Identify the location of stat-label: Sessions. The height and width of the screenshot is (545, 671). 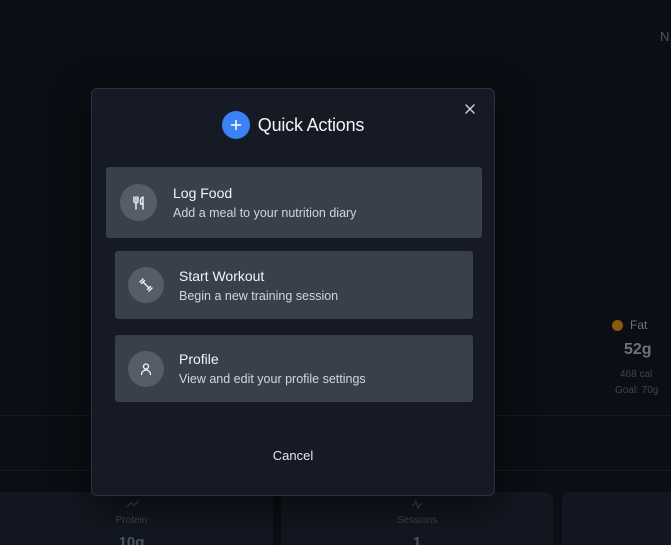
(417, 520).